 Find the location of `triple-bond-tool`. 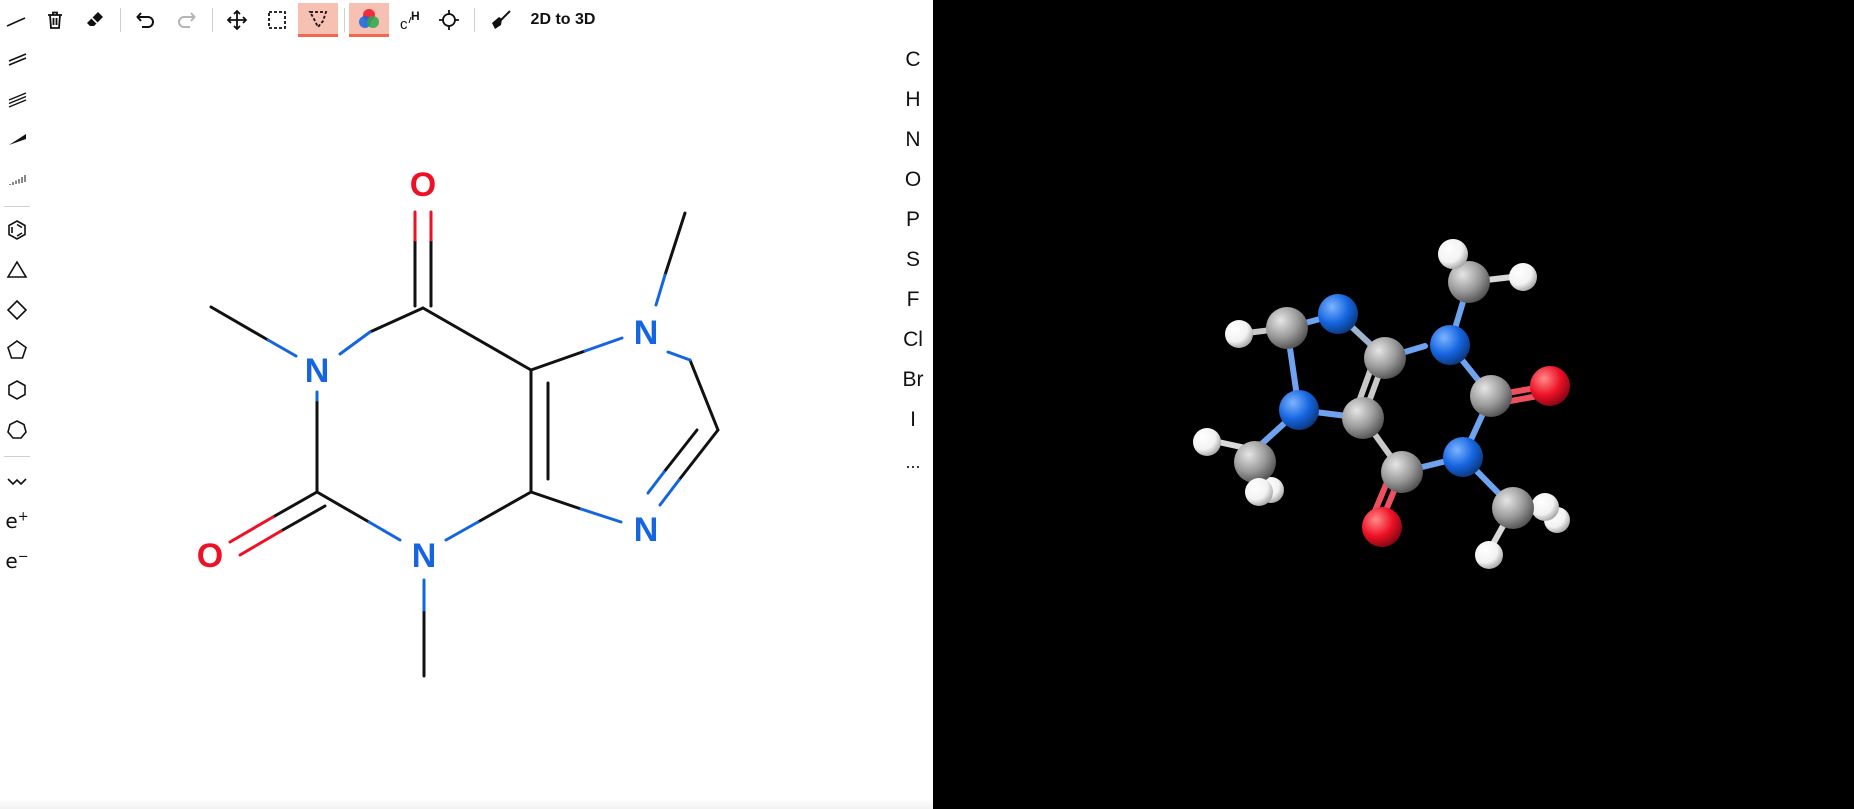

triple-bond-tool is located at coordinates (17, 99).